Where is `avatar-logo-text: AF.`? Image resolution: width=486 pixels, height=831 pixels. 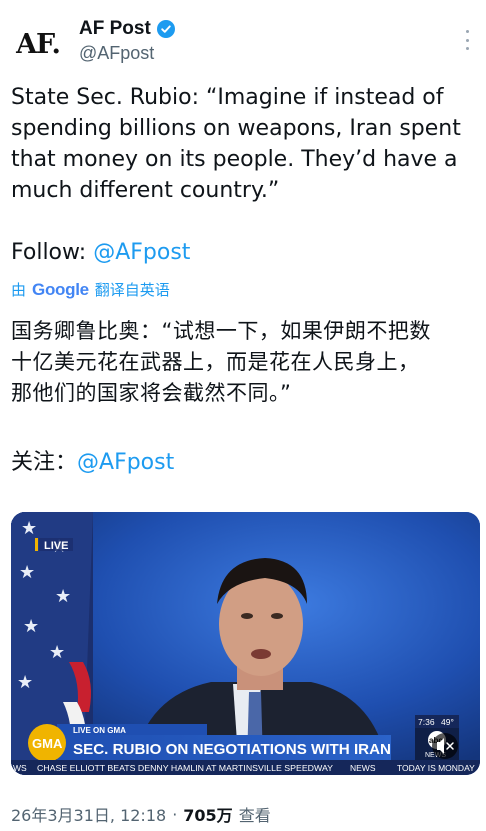
avatar-logo-text: AF. is located at coordinates (38, 44).